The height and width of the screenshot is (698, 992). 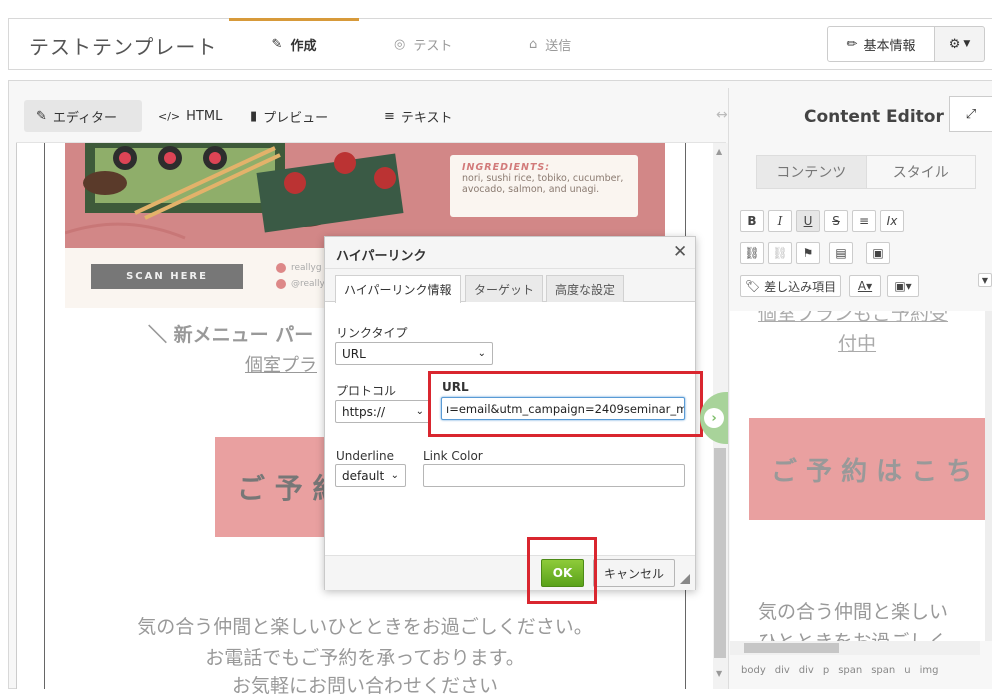 What do you see at coordinates (270, 487) in the screenshot?
I see `reserve-button-image: ご 予 約` at bounding box center [270, 487].